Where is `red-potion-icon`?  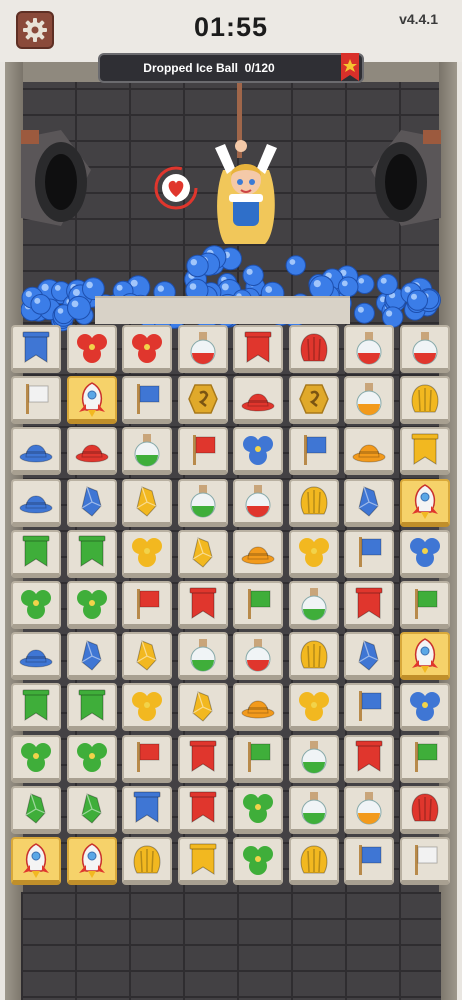
red-potion-icon is located at coordinates (258, 501).